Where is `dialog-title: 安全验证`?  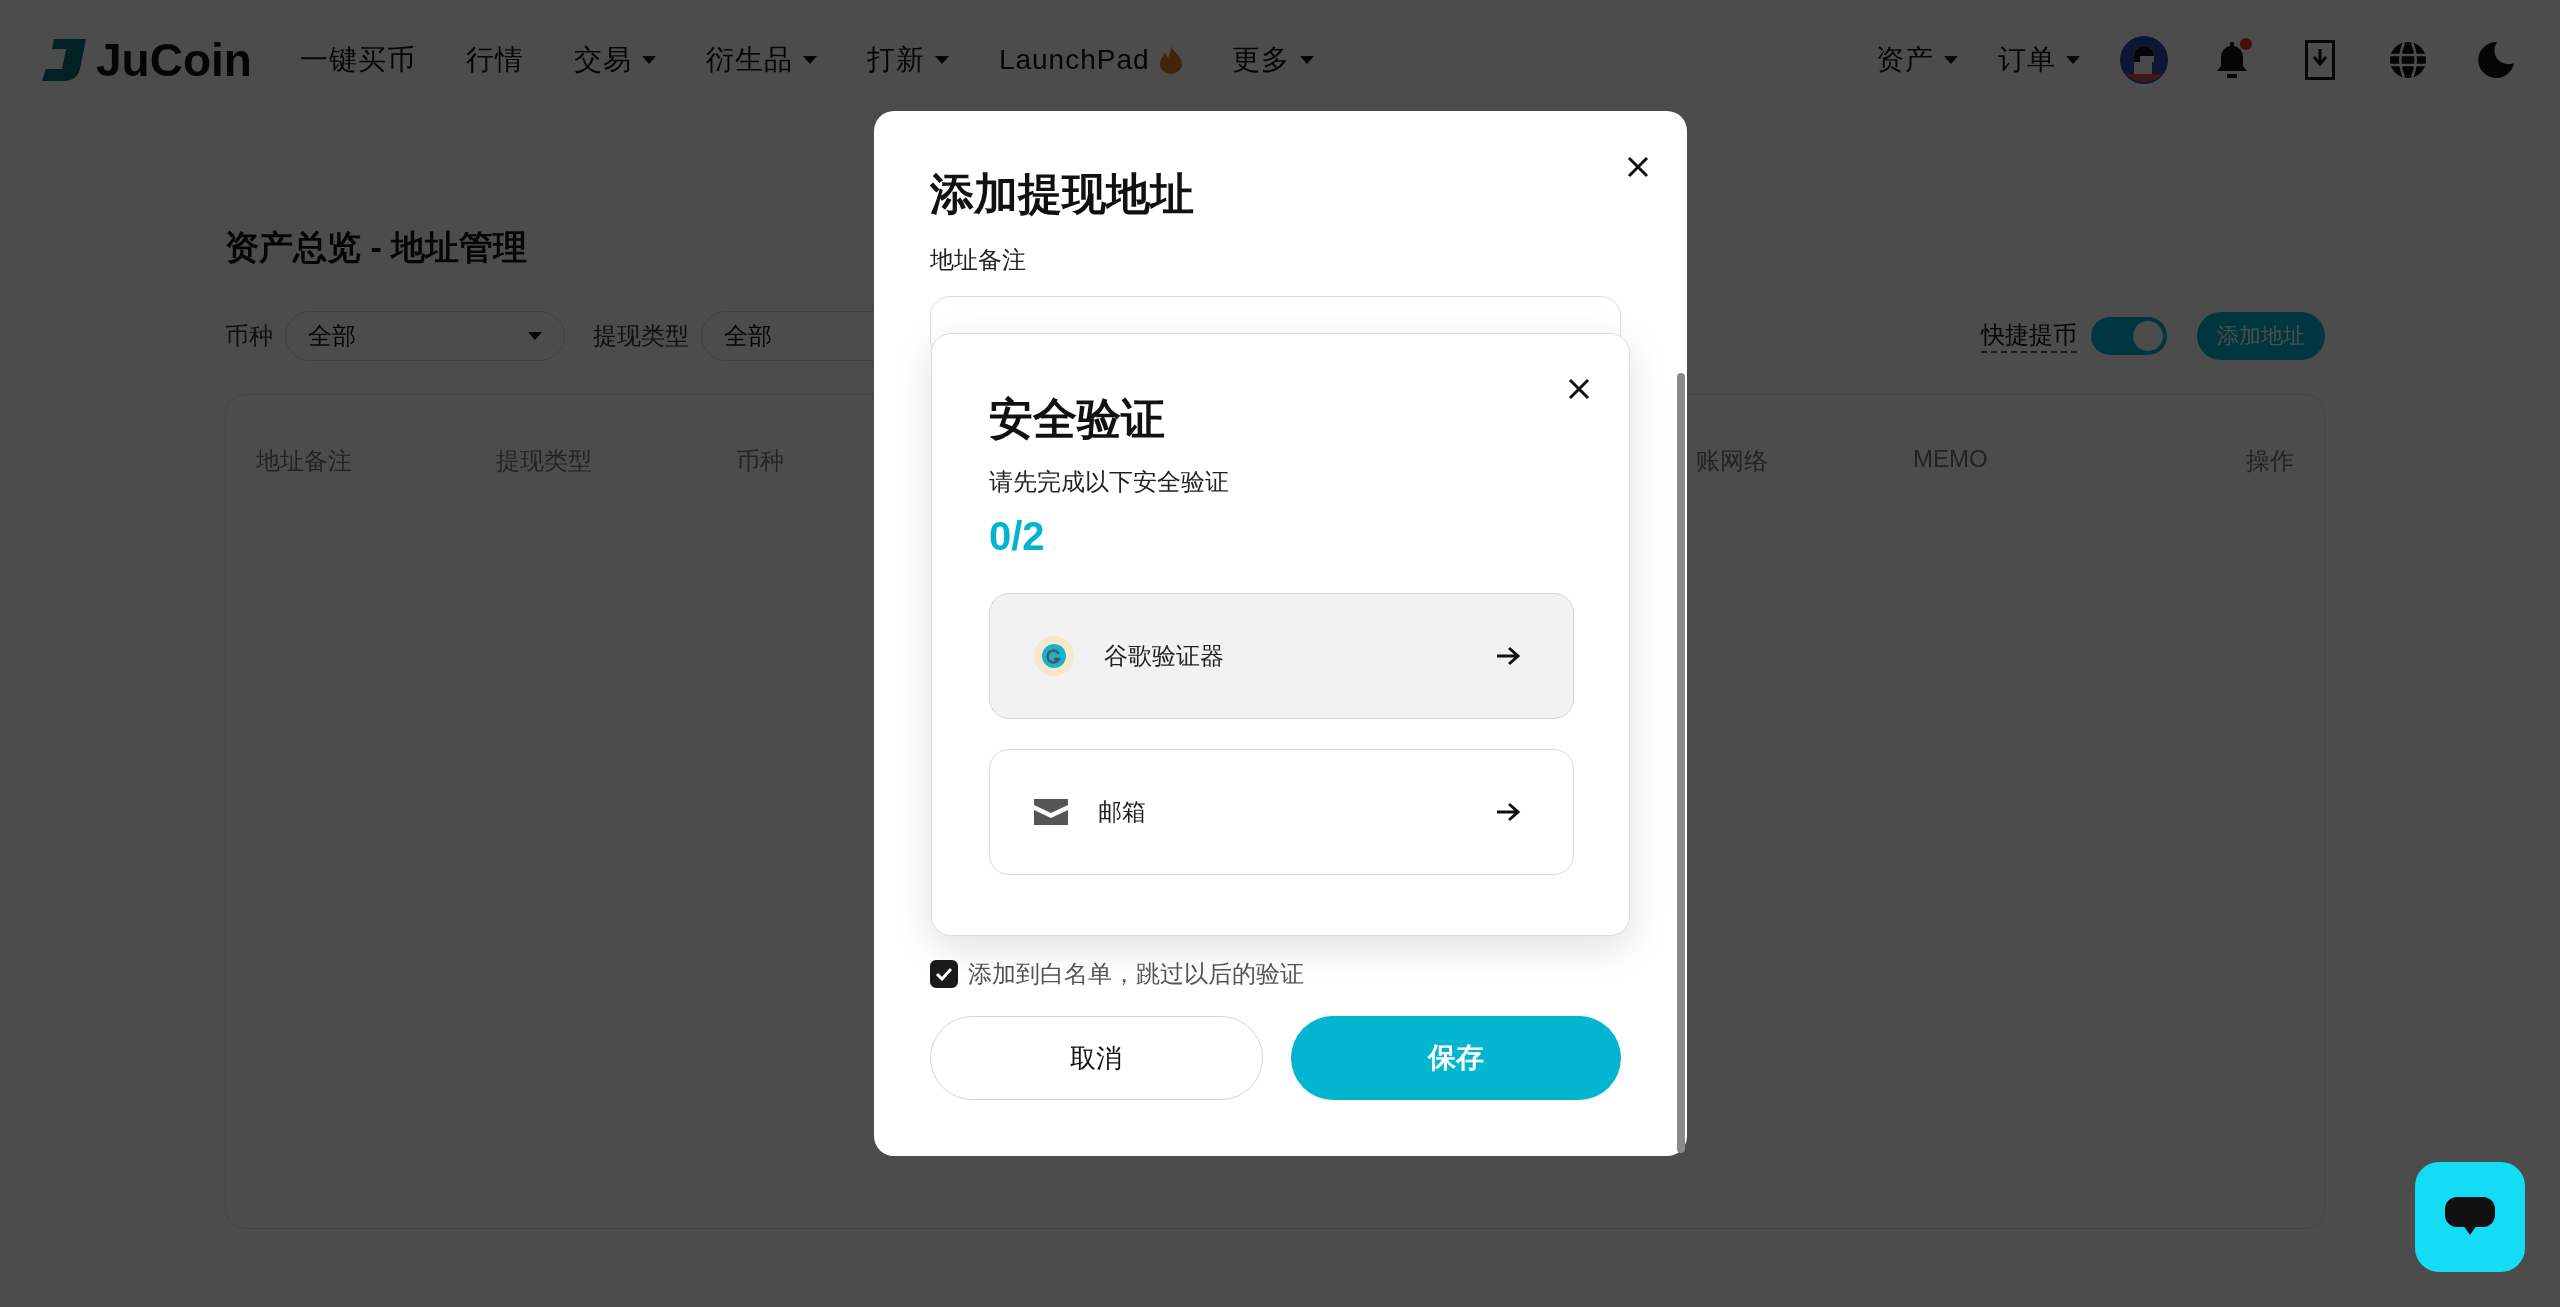 dialog-title: 安全验证 is located at coordinates (1077, 419).